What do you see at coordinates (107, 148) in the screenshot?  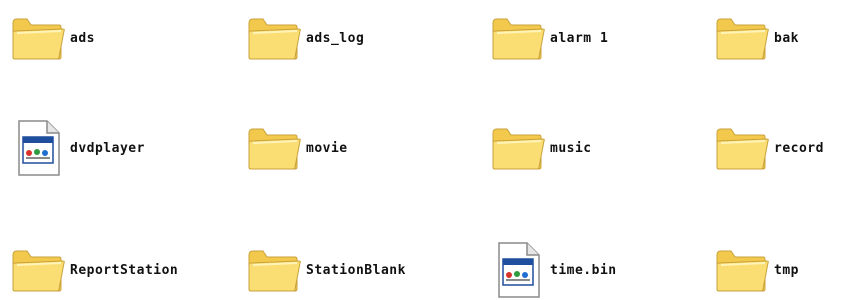 I see `item-label: dvdplayer` at bounding box center [107, 148].